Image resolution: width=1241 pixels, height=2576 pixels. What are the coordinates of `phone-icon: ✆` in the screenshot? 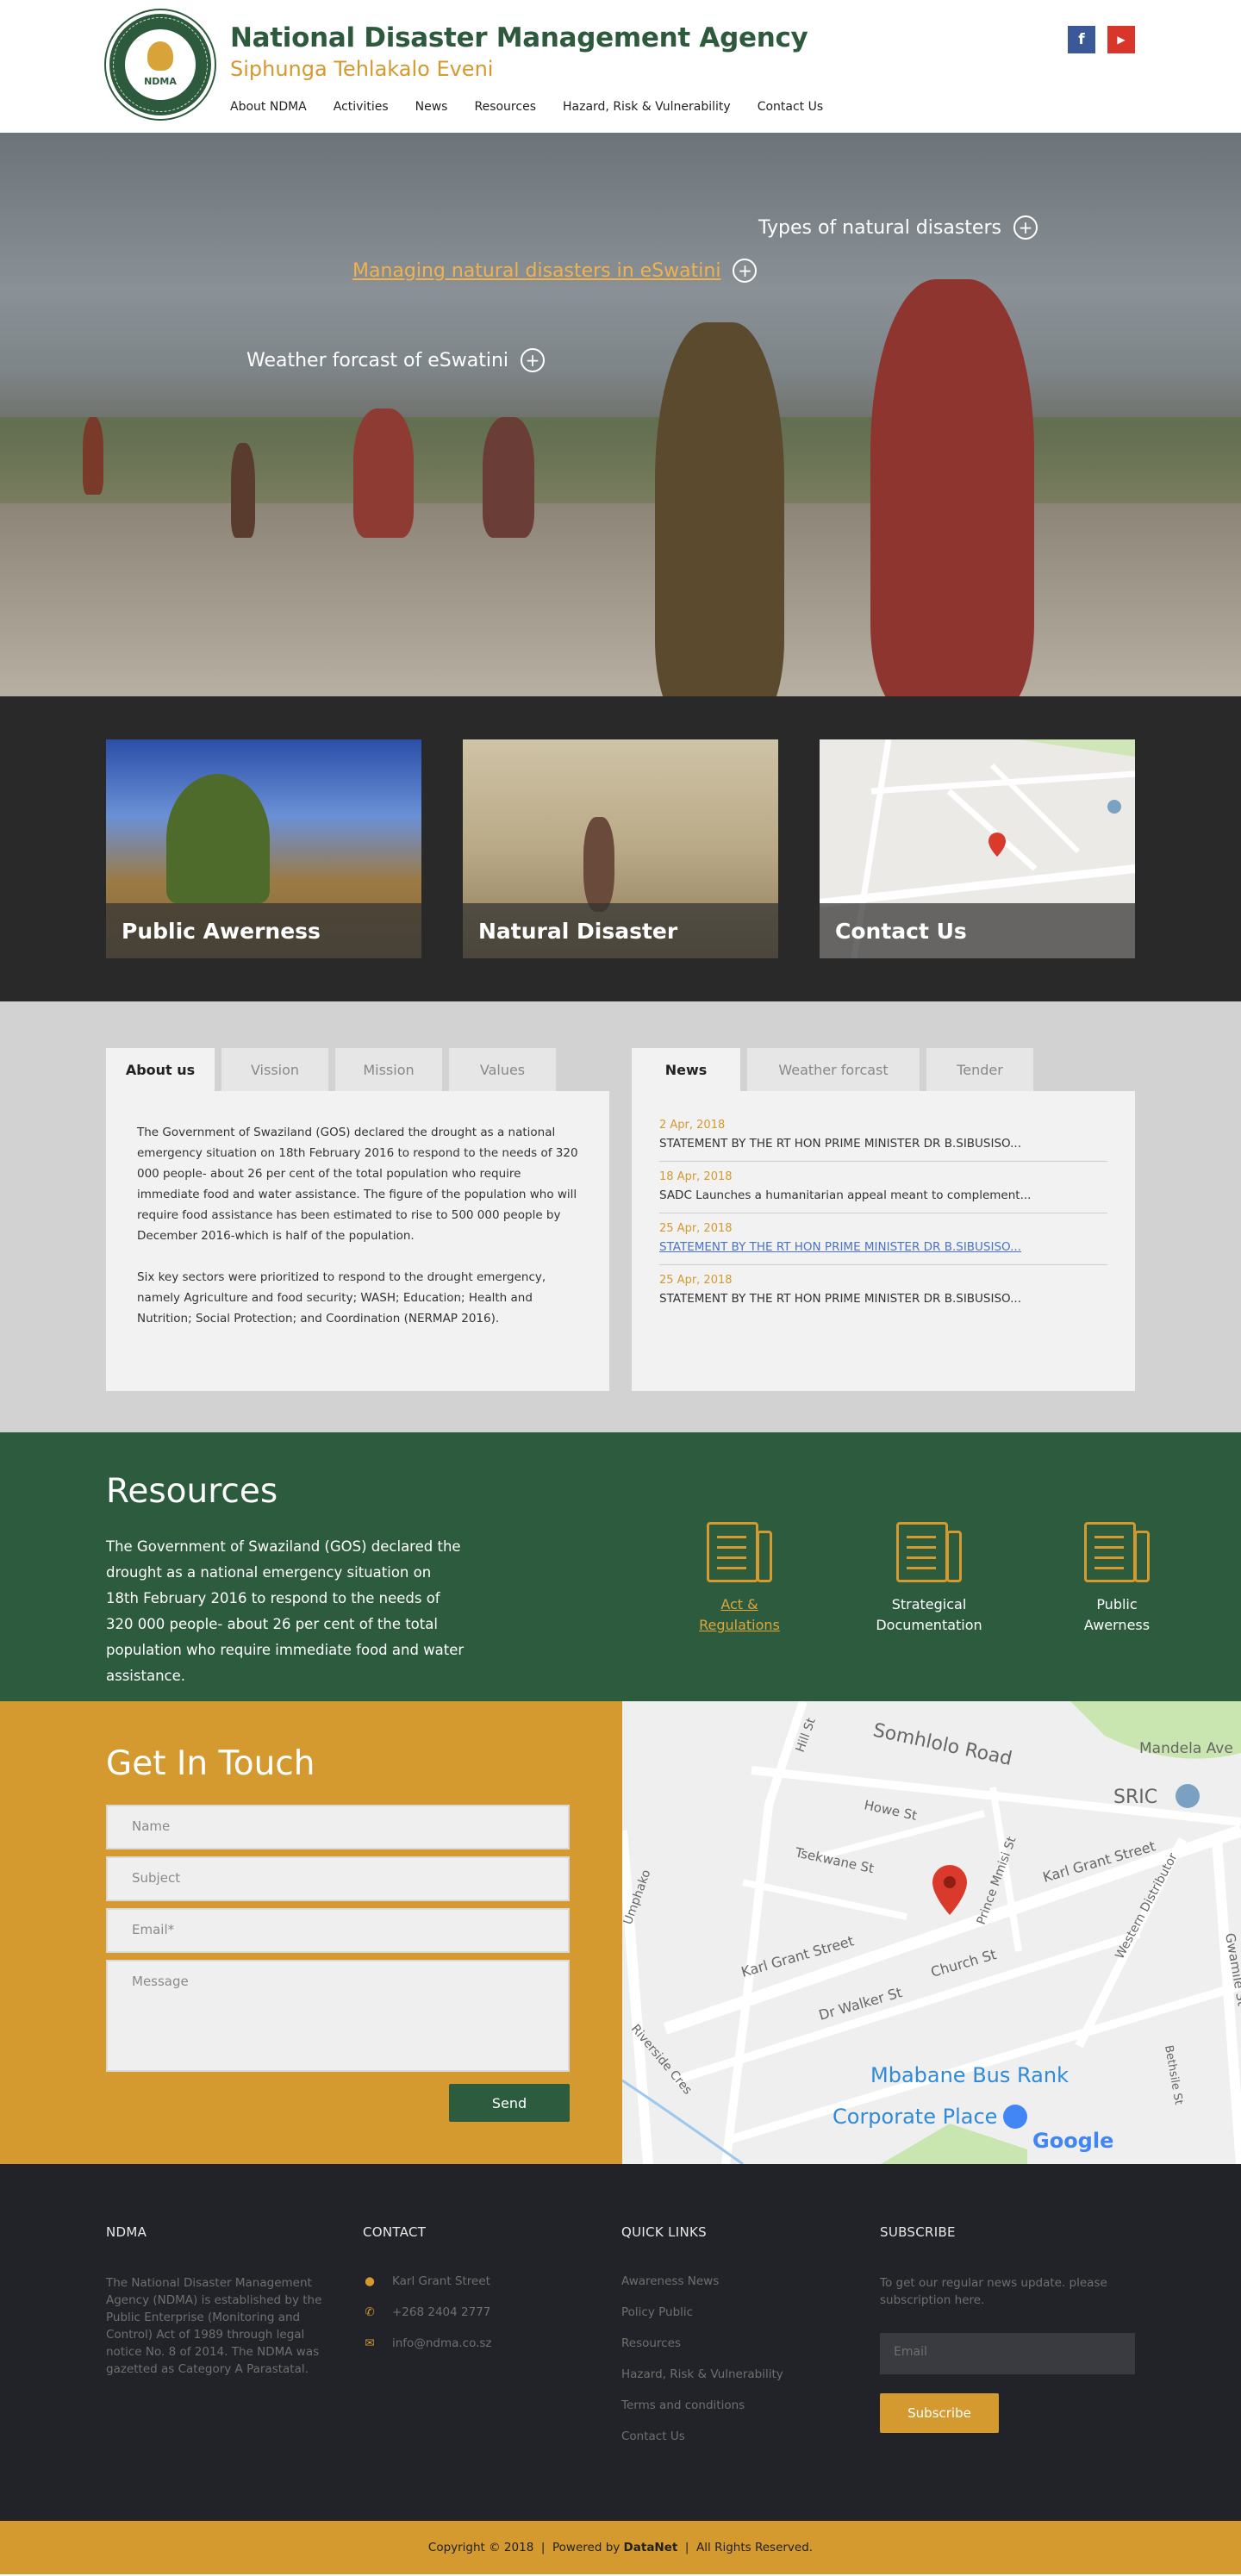 It's located at (370, 2312).